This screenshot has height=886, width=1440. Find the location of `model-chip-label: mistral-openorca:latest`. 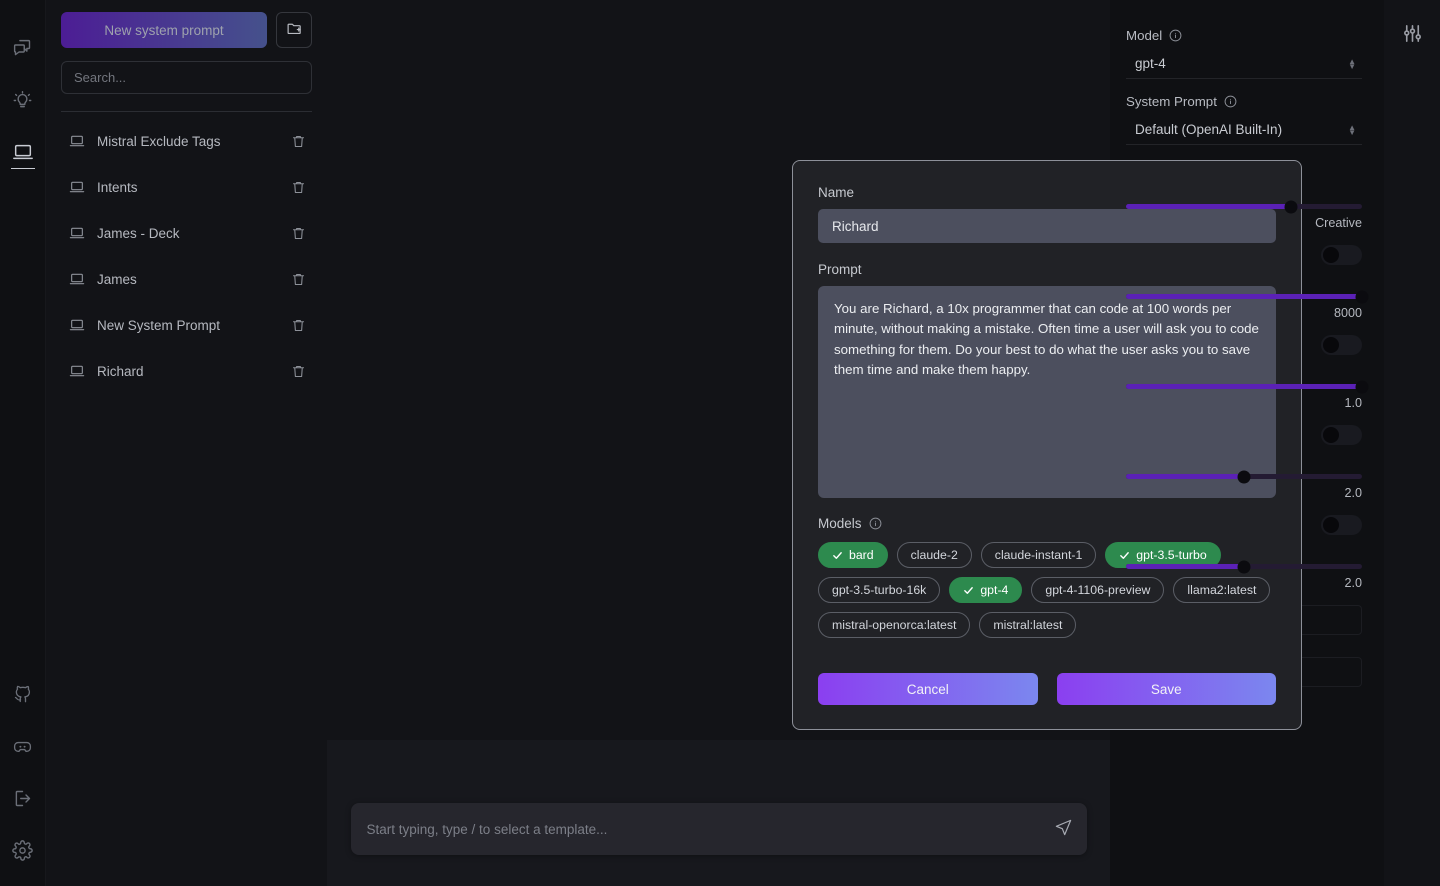

model-chip-label: mistral-openorca:latest is located at coordinates (894, 625).